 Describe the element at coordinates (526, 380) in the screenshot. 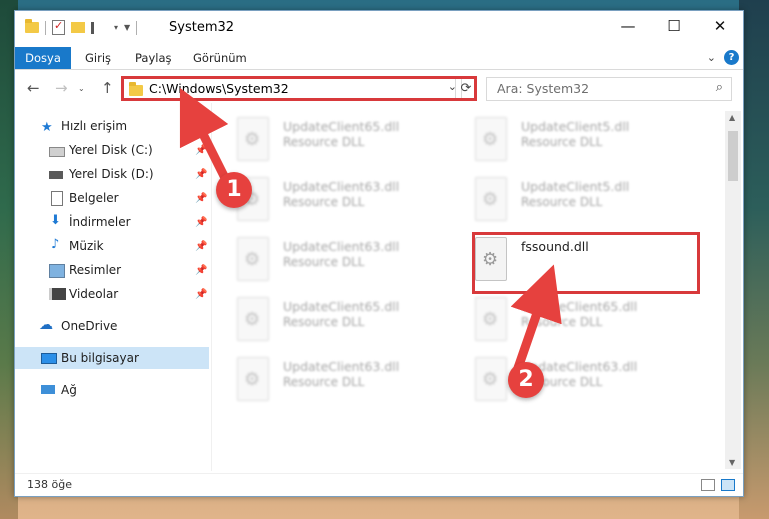

I see `step-2-badge: 2` at that location.